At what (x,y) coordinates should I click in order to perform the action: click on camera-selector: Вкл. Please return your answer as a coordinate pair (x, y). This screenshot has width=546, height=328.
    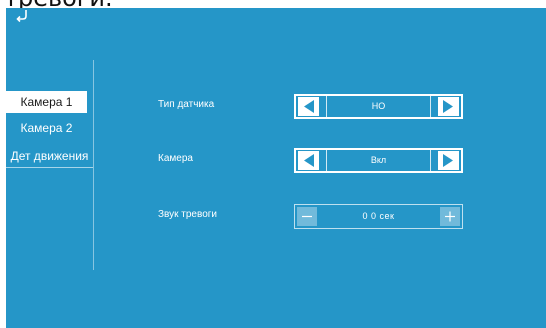
    Looking at the image, I should click on (378, 160).